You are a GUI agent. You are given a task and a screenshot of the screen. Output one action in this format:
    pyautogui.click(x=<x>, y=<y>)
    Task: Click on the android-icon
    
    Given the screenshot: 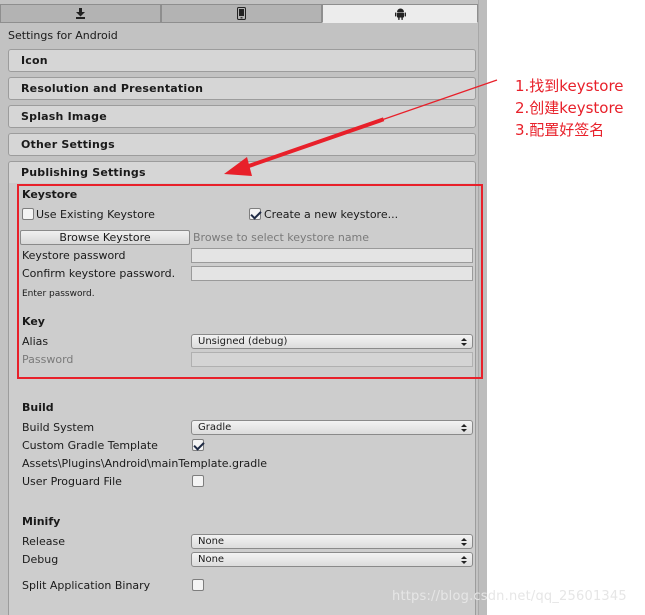 What is the action you would take?
    pyautogui.click(x=400, y=14)
    